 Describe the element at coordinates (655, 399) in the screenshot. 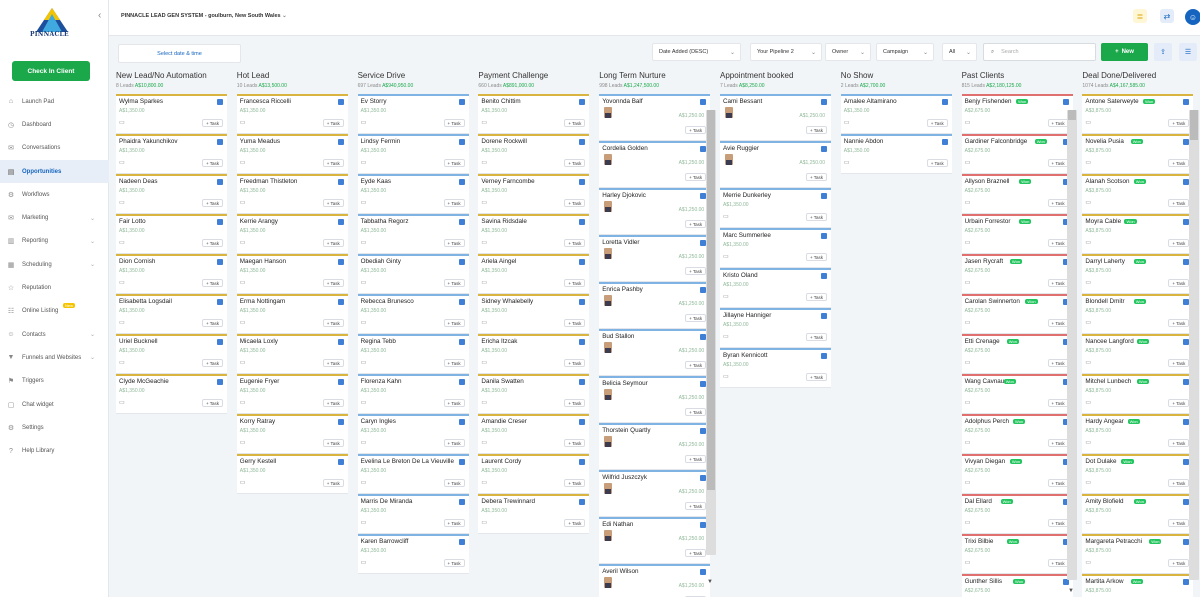

I see `opportunity-card: Belicia Seymour A$1,250.00 + Task` at that location.